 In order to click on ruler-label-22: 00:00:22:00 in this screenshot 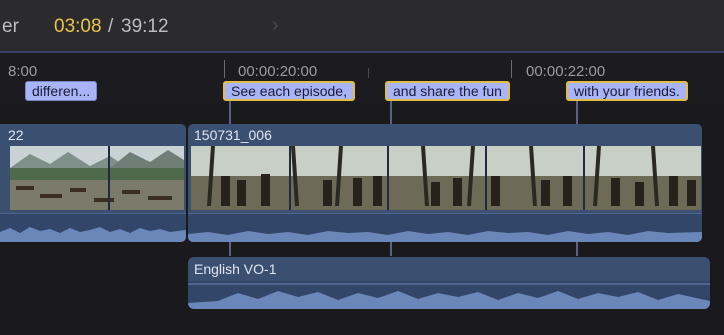, I will do `click(566, 71)`.